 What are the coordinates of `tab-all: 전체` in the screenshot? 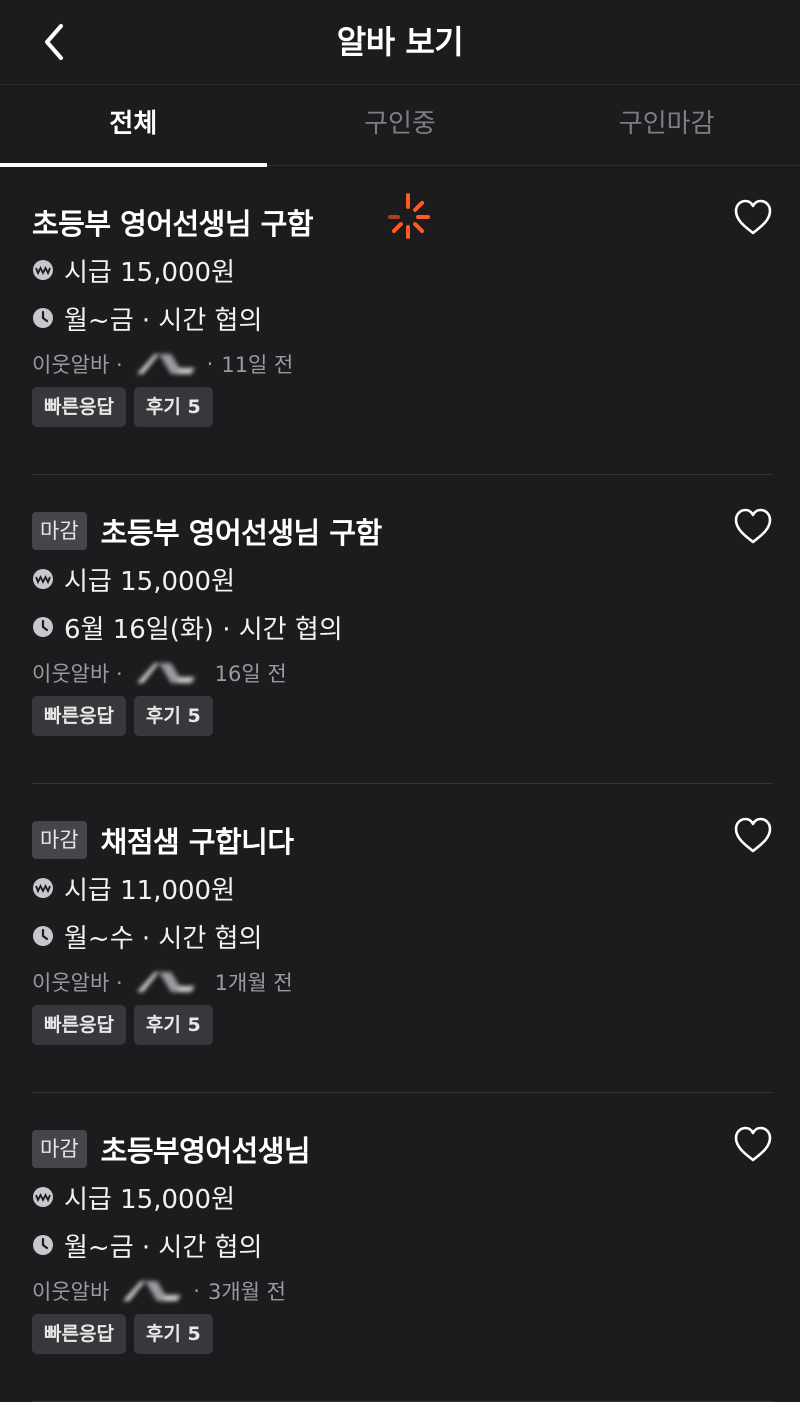 It's located at (133, 126).